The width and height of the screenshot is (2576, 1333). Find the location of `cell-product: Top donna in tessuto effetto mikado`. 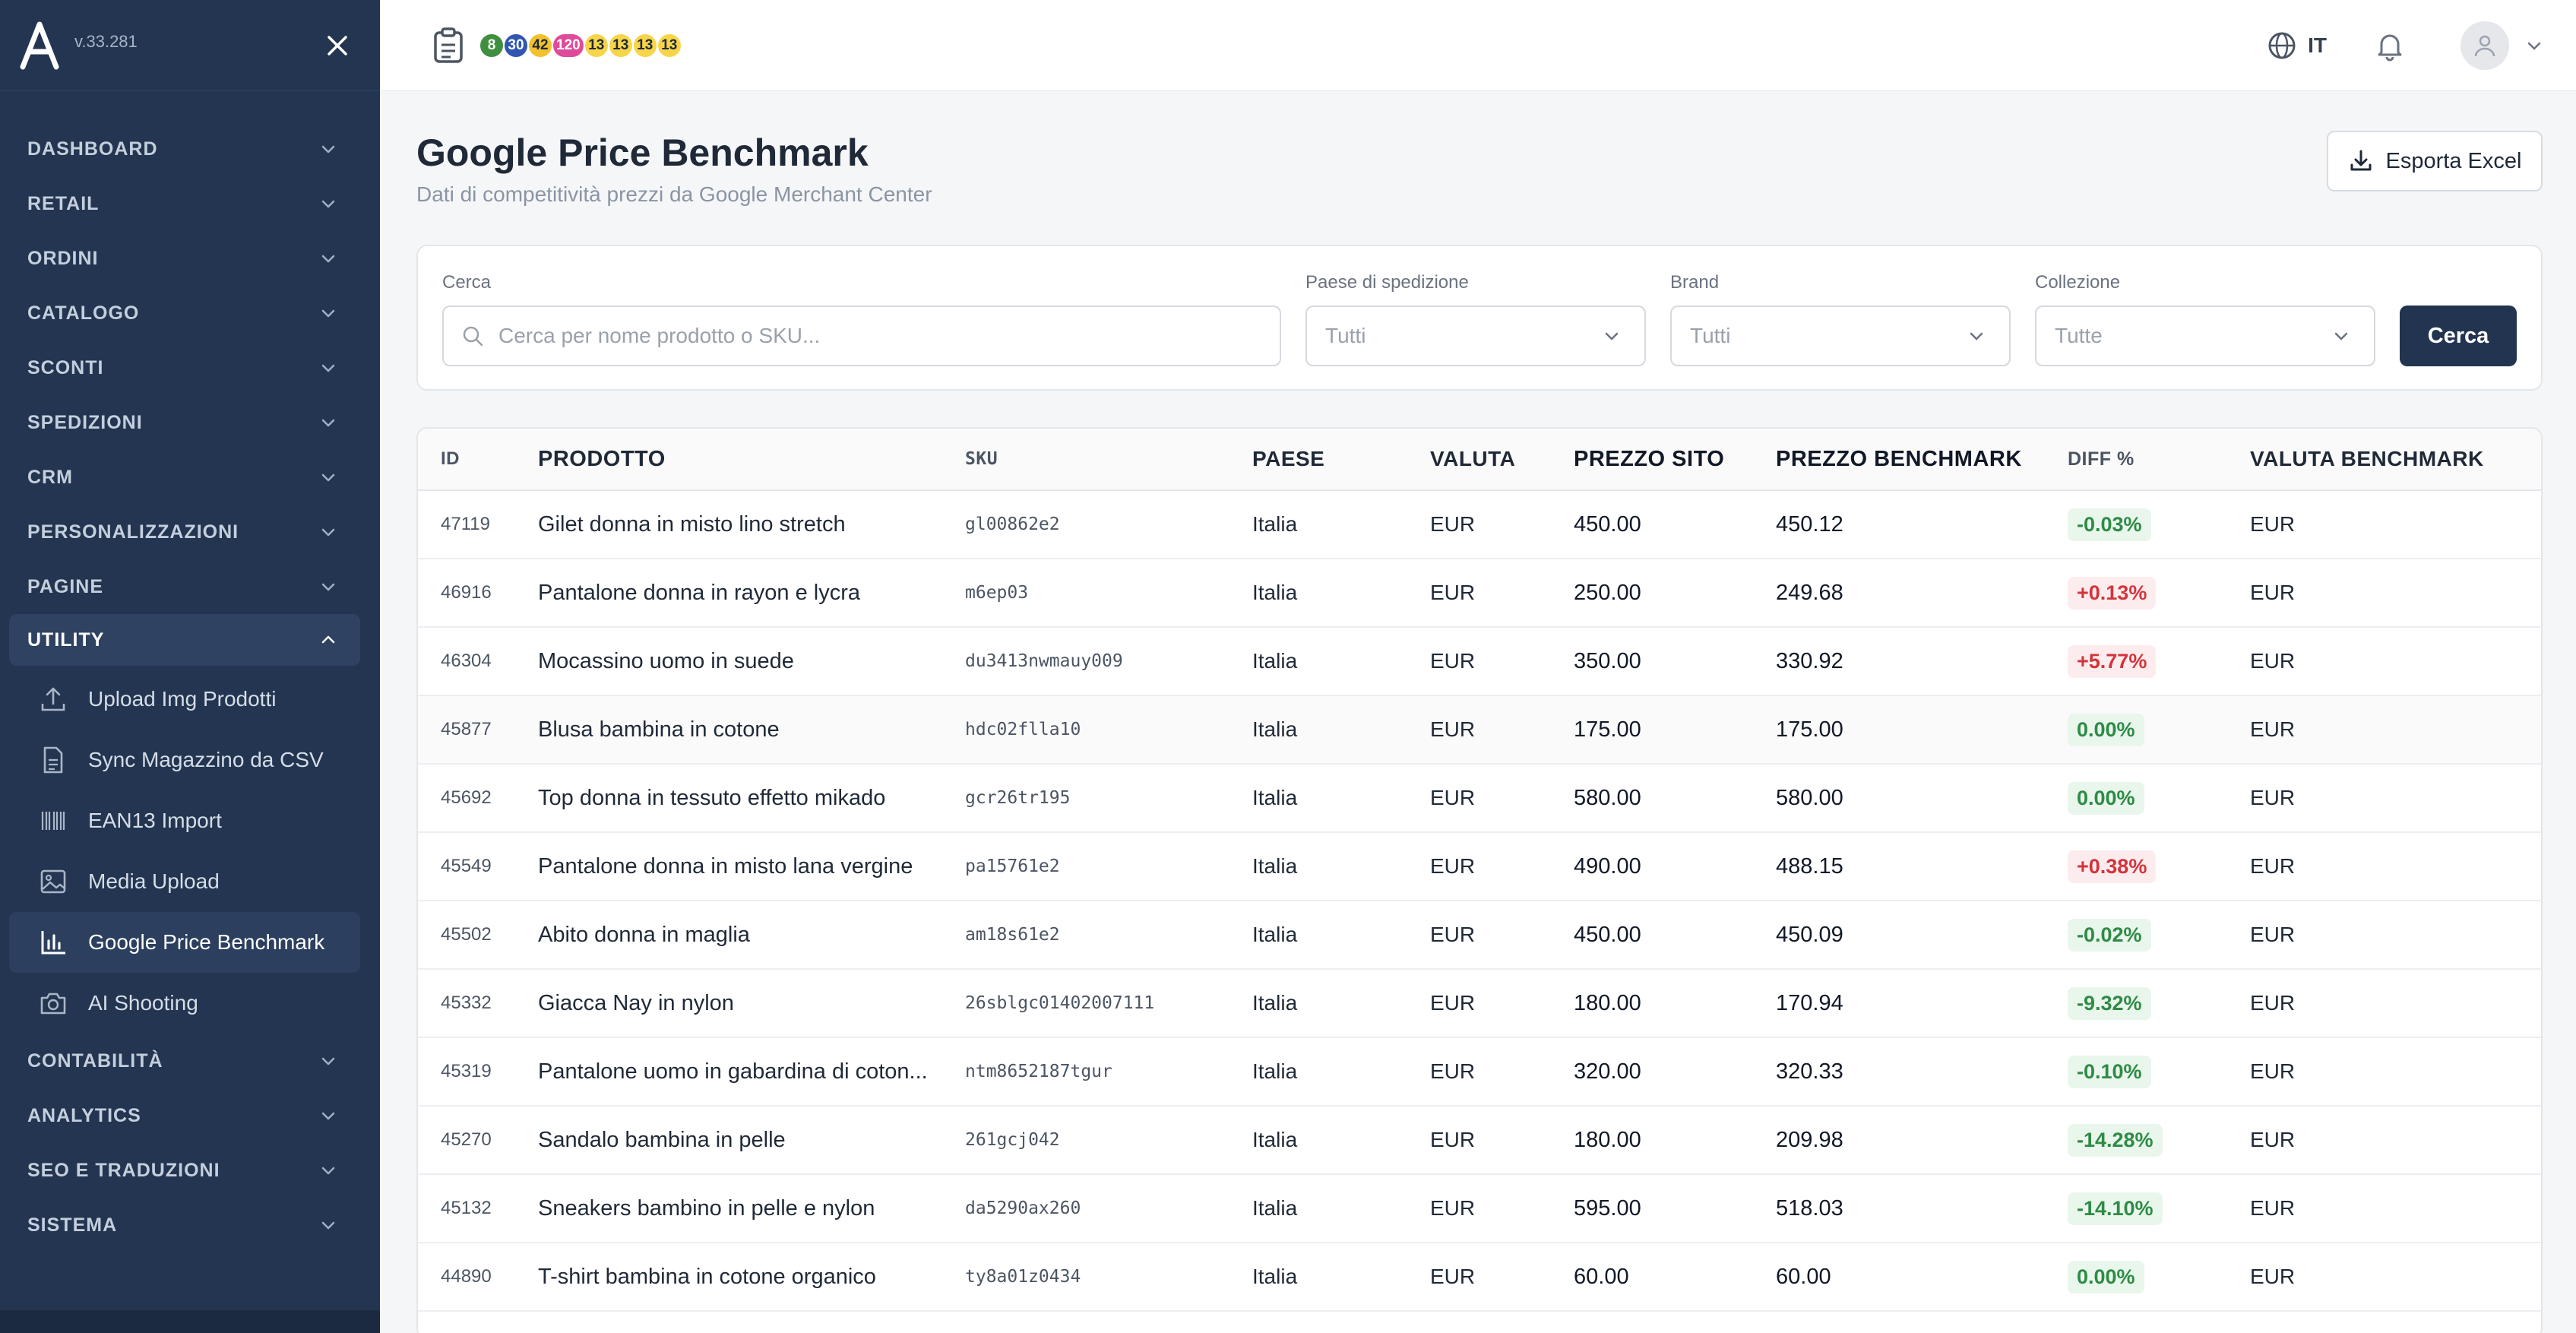

cell-product: Top donna in tessuto effetto mikado is located at coordinates (751, 799).